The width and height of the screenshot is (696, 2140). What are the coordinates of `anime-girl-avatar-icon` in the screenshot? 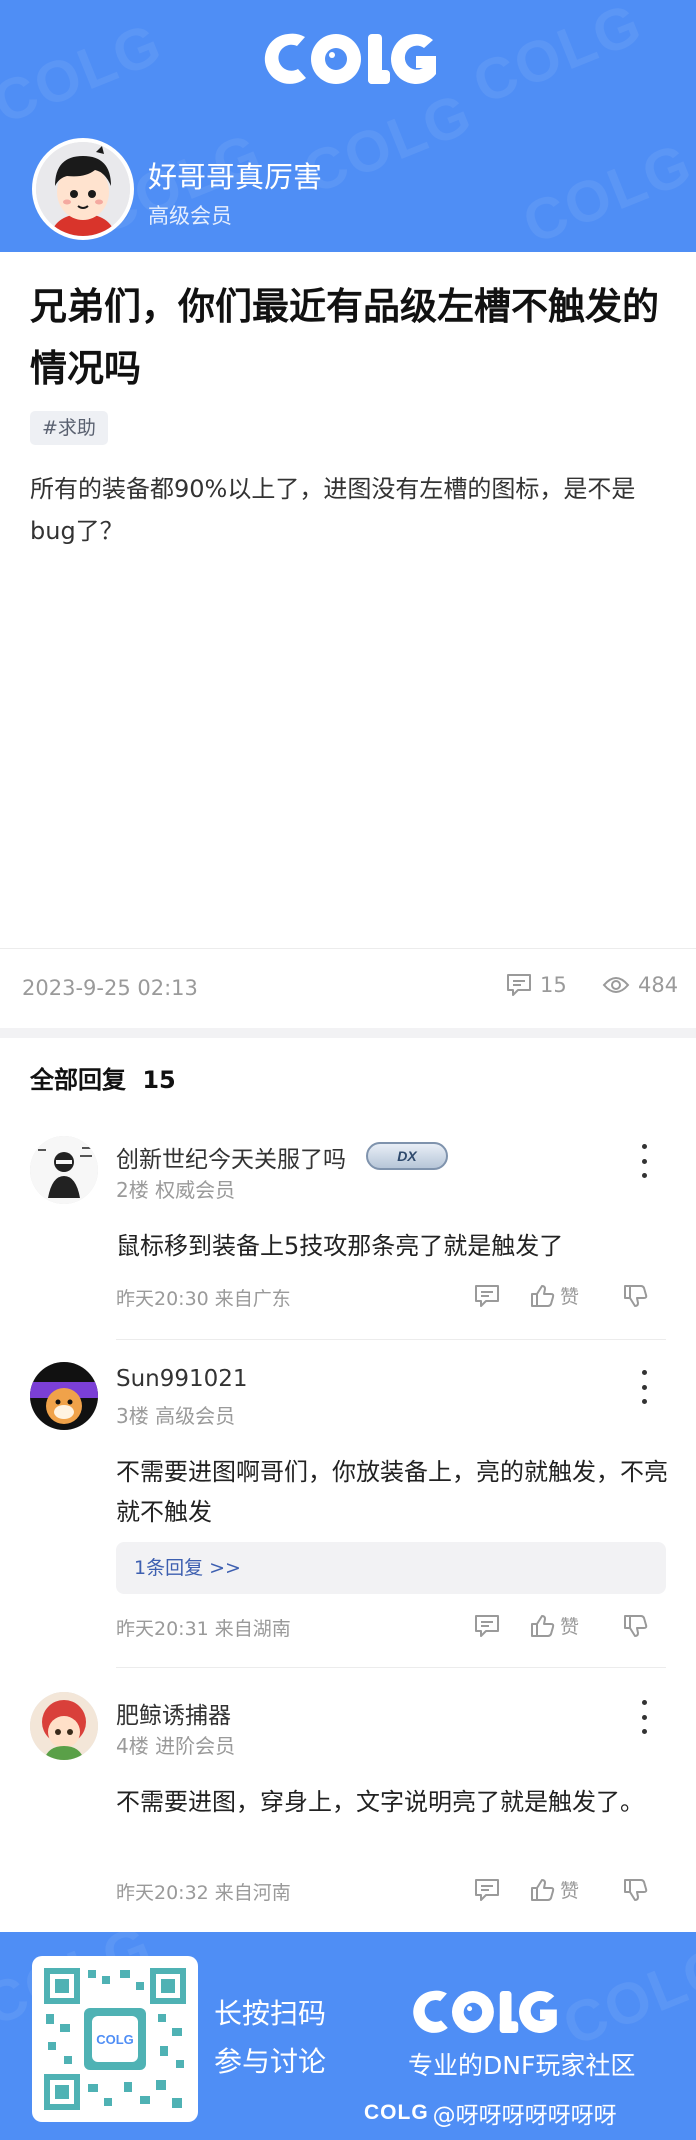 It's located at (64, 1726).